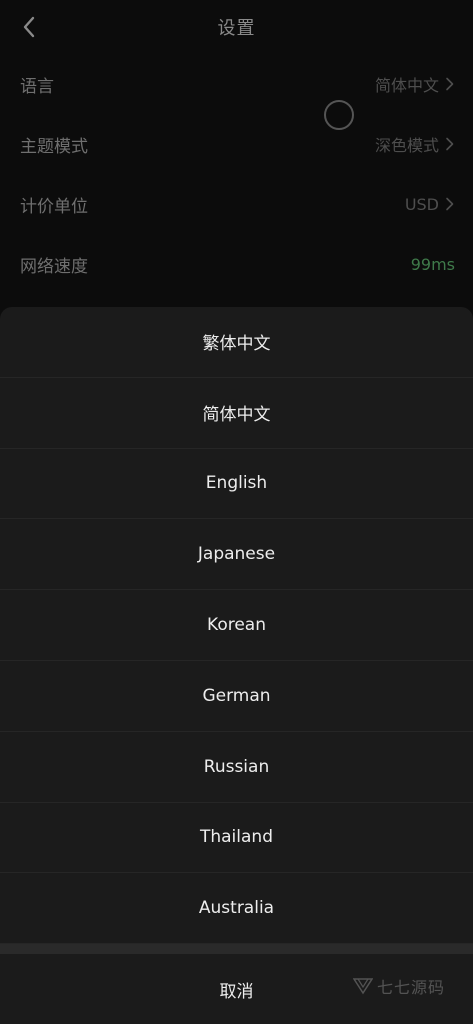 The image size is (473, 1024). Describe the element at coordinates (54, 266) in the screenshot. I see `row-label: 网络速度` at that location.